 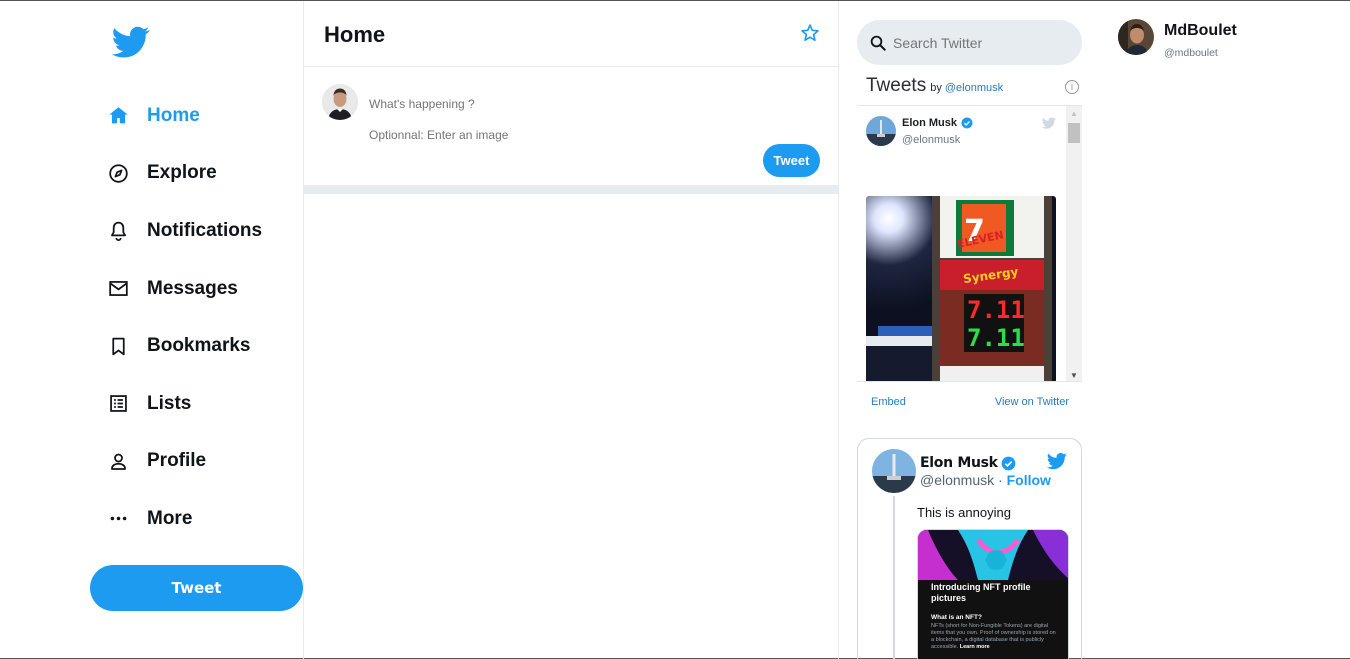 What do you see at coordinates (1074, 113) in the screenshot?
I see `scroll-up-arrow-icon: ▲` at bounding box center [1074, 113].